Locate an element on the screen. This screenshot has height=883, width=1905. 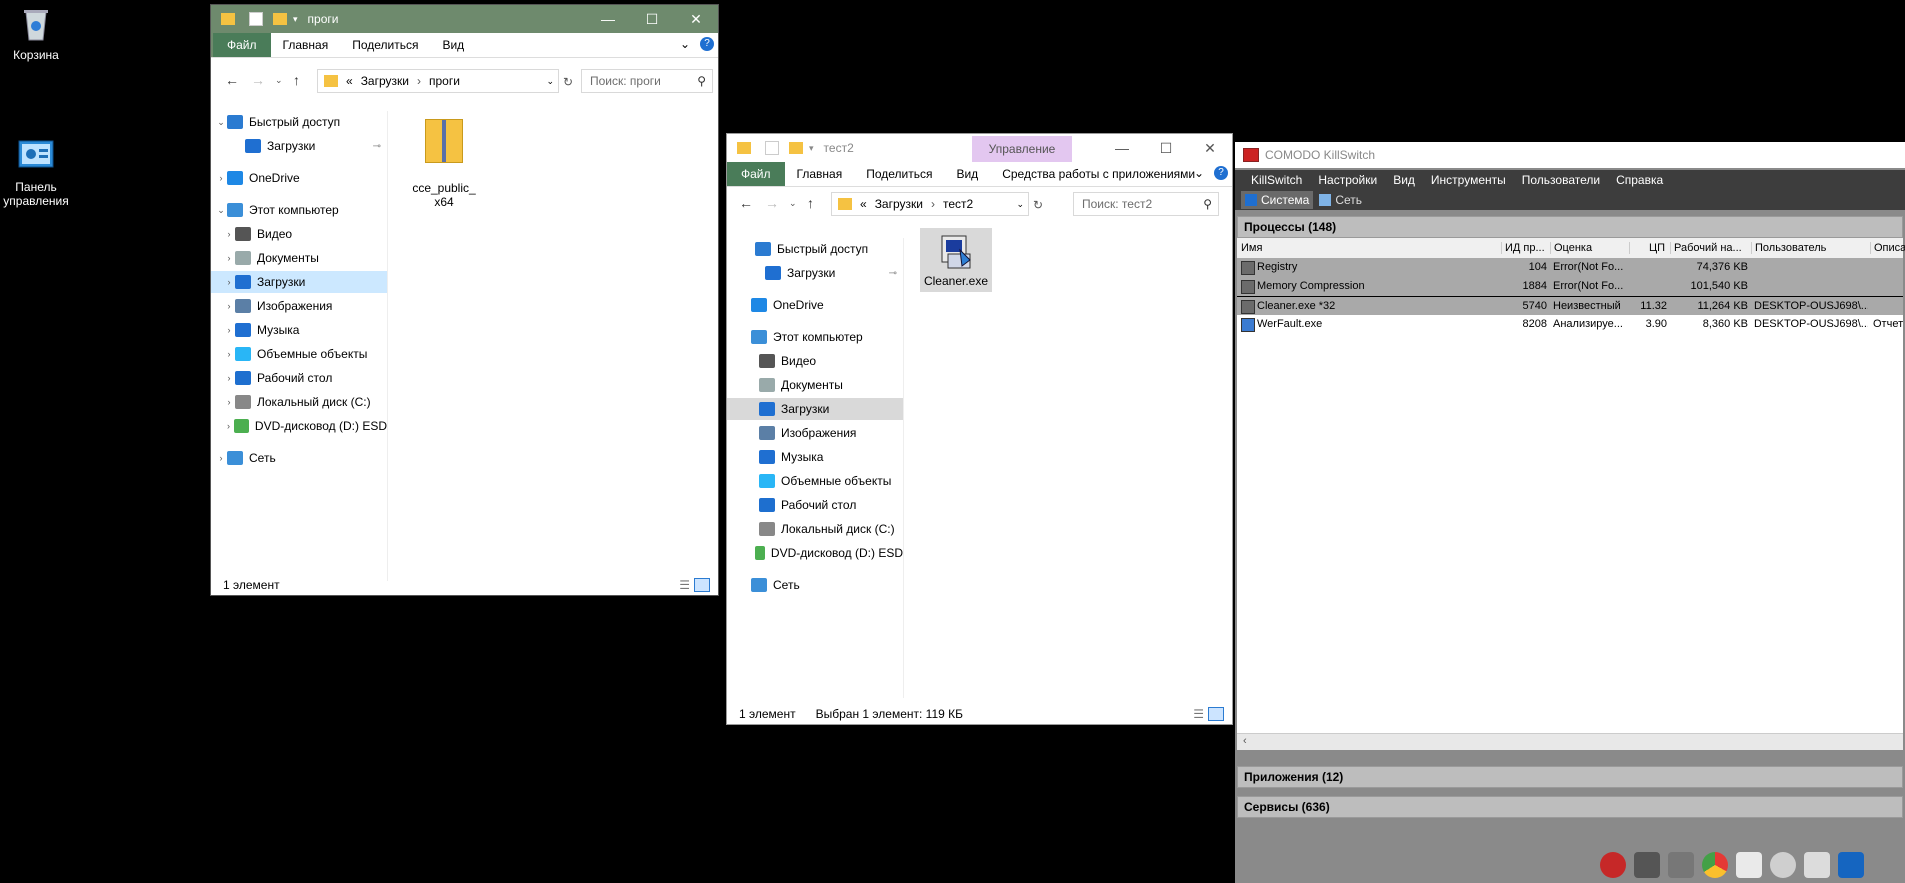
tree-item: OneDrive is located at coordinates (815, 305).